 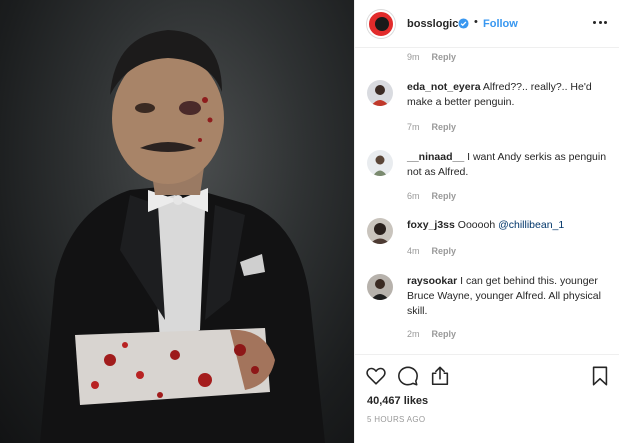 I want to click on comment-meta: 4m Reply, so click(x=431, y=251).